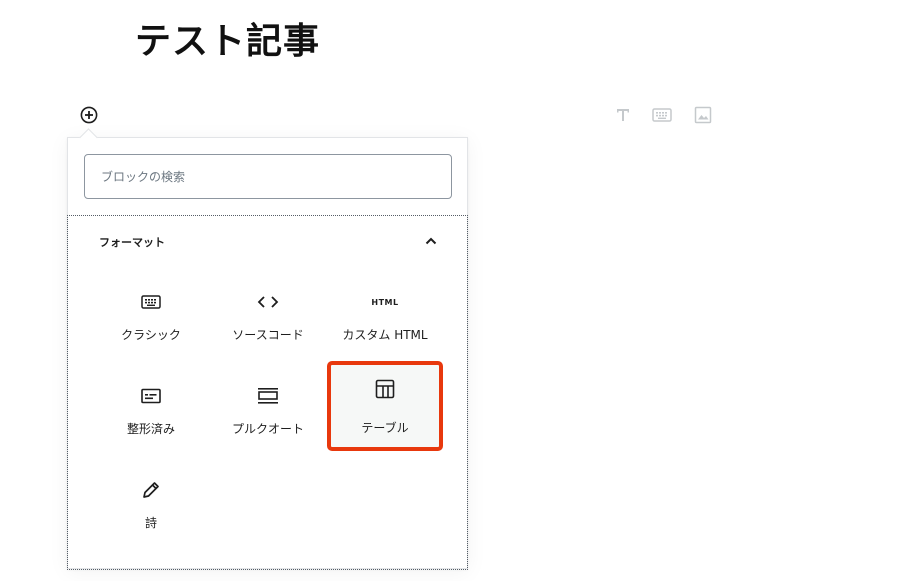 The height and width of the screenshot is (581, 918). Describe the element at coordinates (151, 490) in the screenshot. I see `pencil-icon` at that location.